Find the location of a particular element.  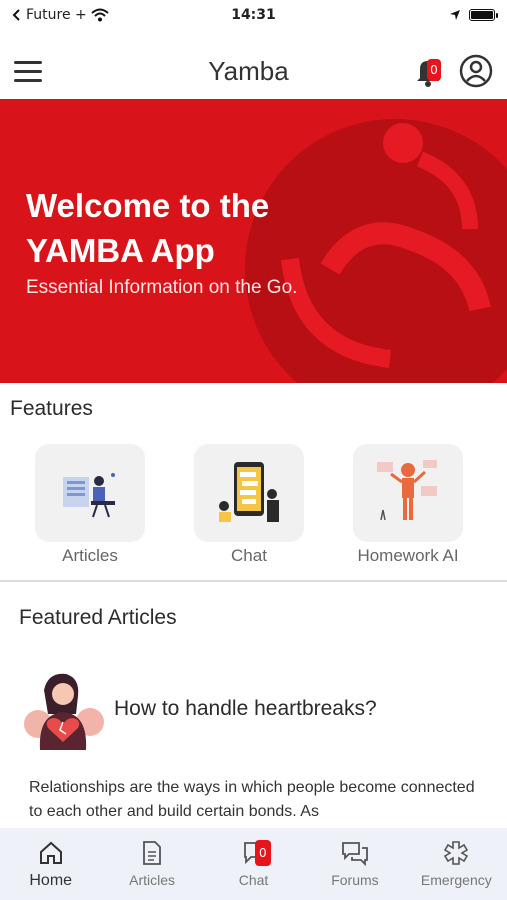

chevron-left-icon is located at coordinates (16, 15).